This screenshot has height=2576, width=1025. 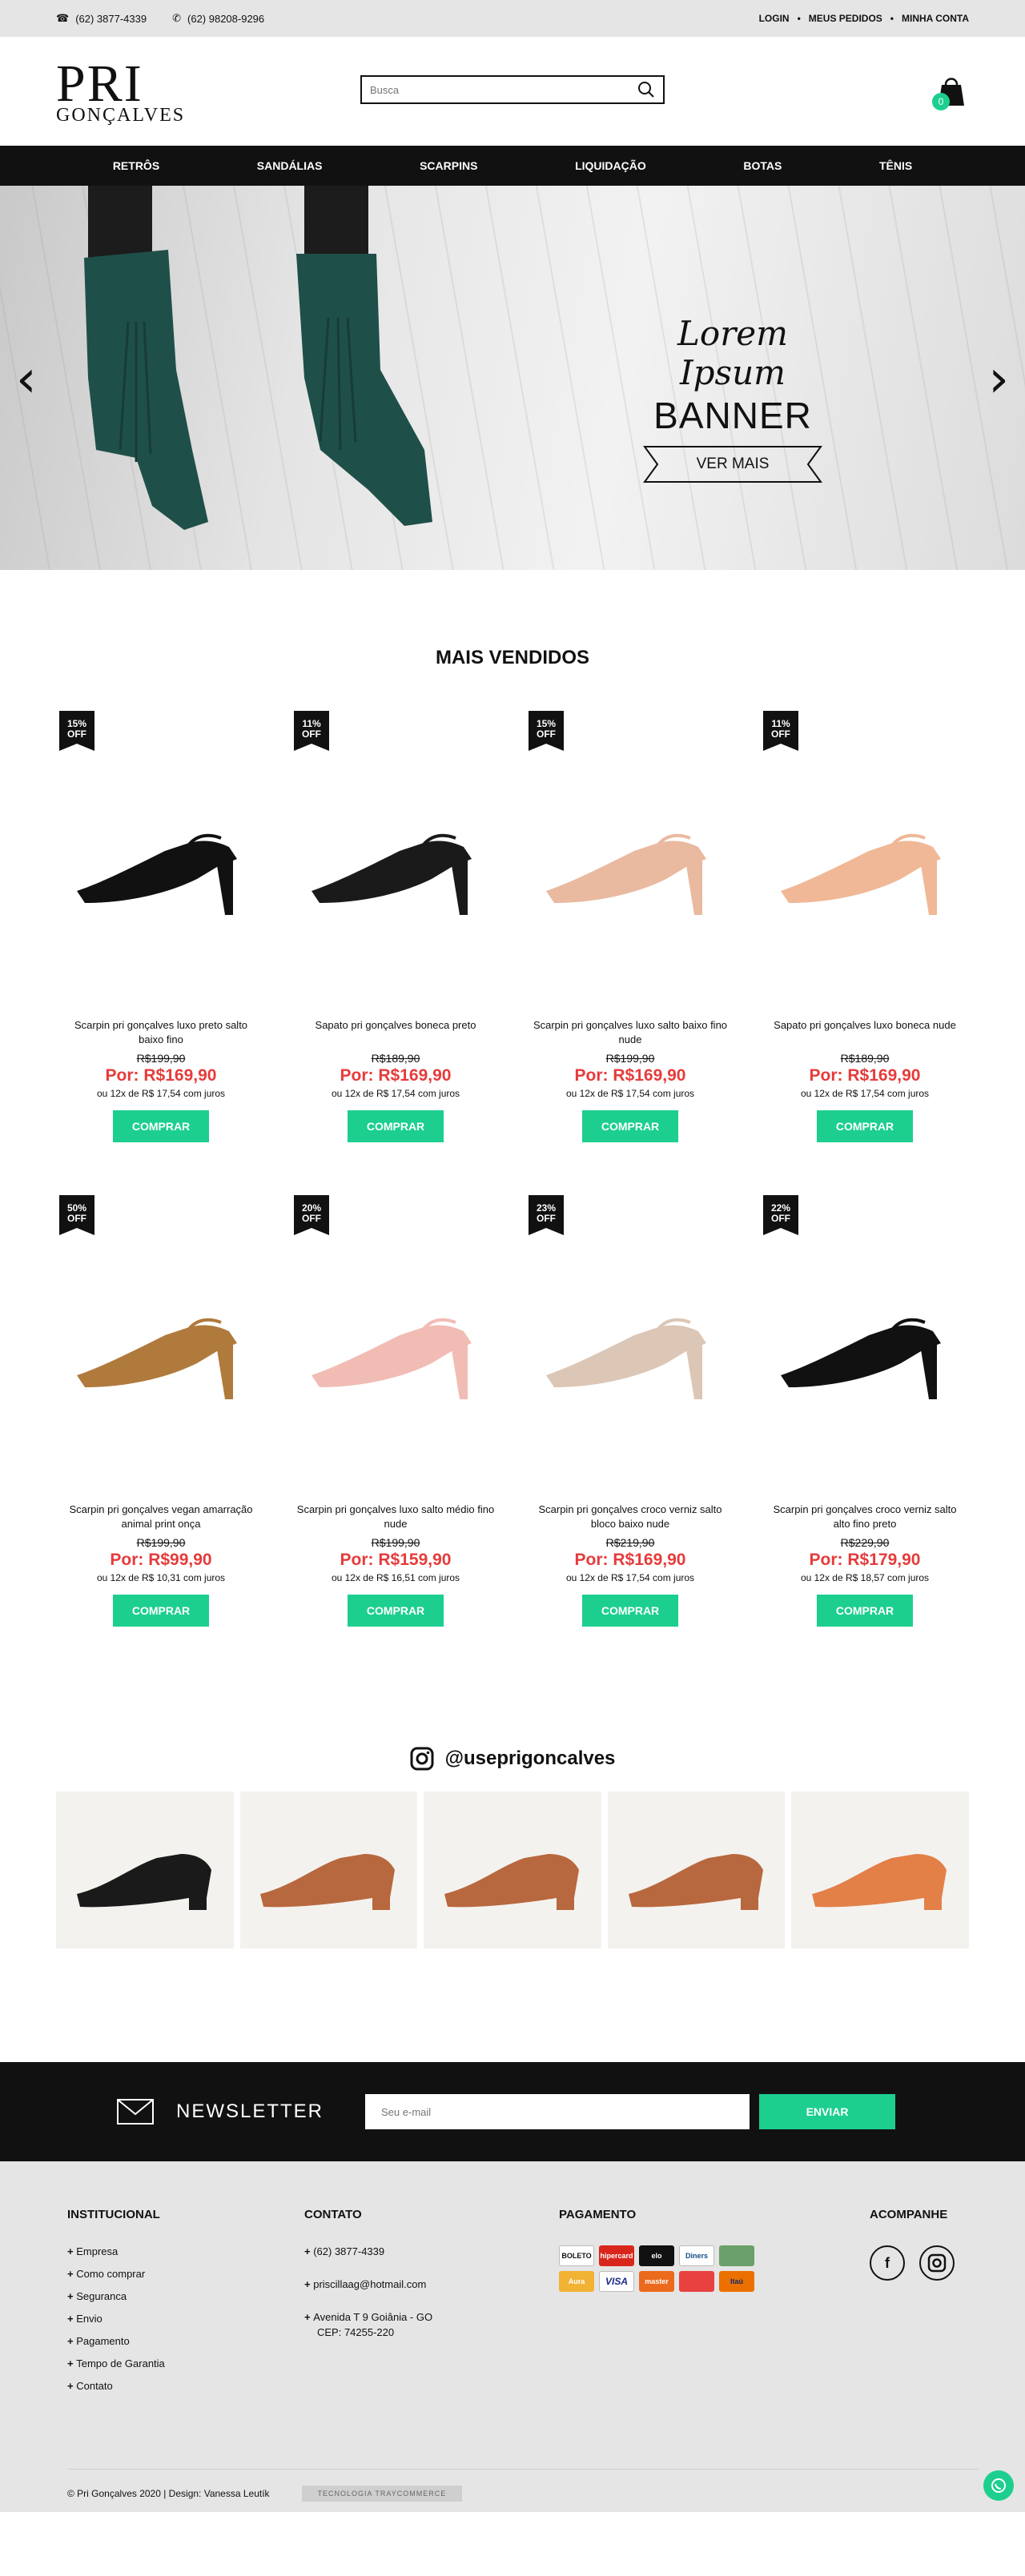 What do you see at coordinates (774, 18) in the screenshot?
I see `login-link: LOGIN` at bounding box center [774, 18].